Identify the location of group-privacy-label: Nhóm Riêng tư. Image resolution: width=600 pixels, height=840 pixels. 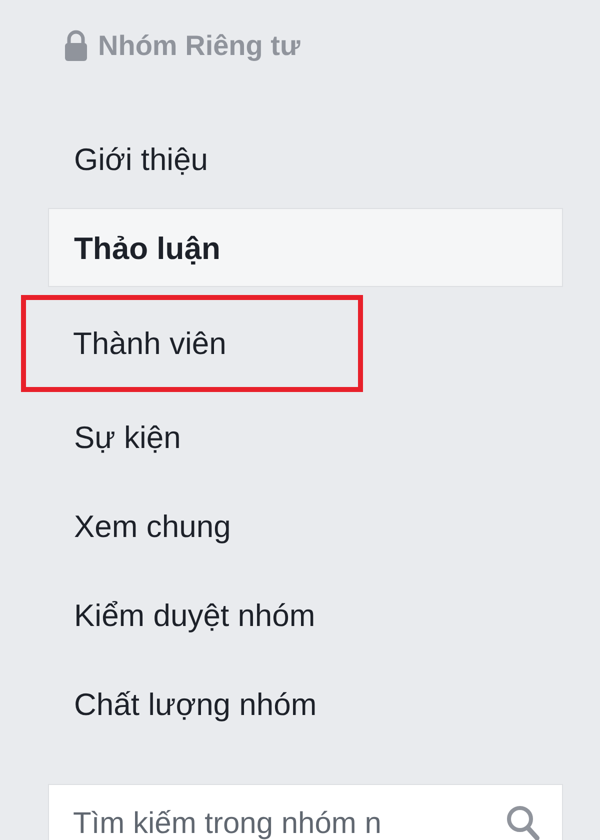
(199, 46).